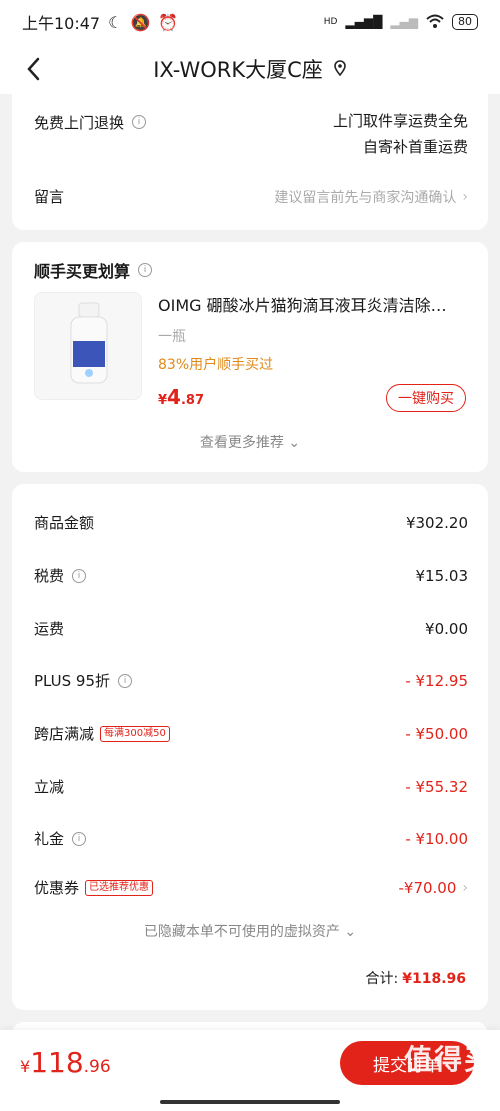 This screenshot has height=1111, width=500. Describe the element at coordinates (49, 197) in the screenshot. I see `note-label: 留言` at that location.